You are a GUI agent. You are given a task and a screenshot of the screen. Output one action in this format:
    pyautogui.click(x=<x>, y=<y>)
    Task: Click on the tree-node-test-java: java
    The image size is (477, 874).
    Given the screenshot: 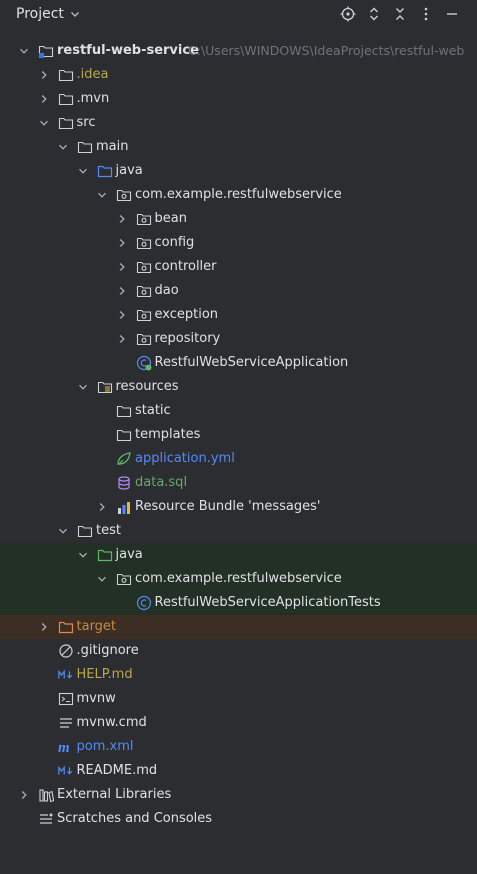 What is the action you would take?
    pyautogui.click(x=238, y=555)
    